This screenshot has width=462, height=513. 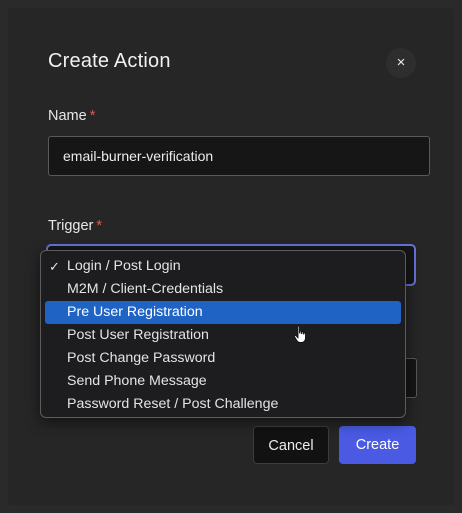 I want to click on name-label: Name *, so click(x=71, y=116).